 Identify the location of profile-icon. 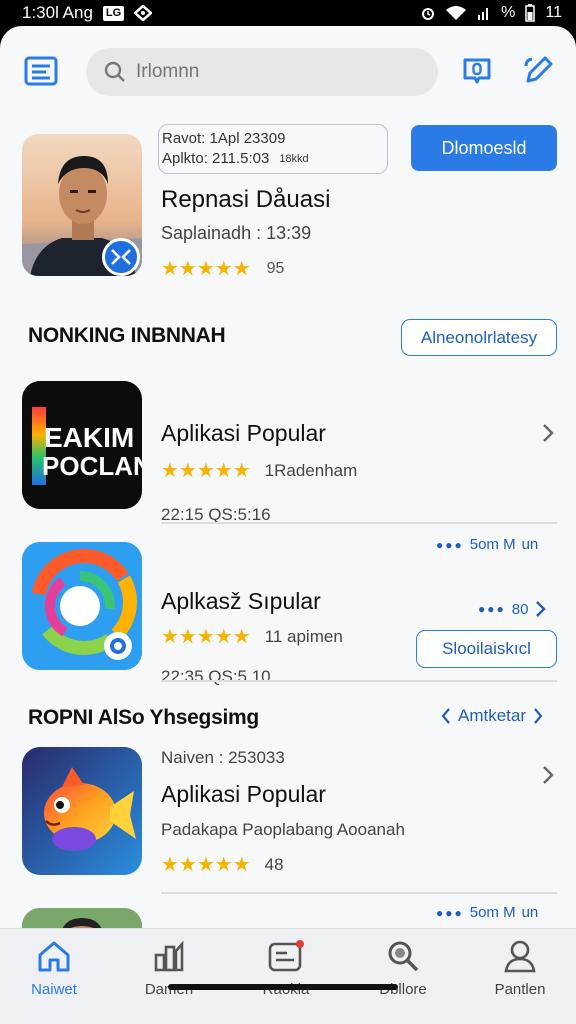
(520, 956).